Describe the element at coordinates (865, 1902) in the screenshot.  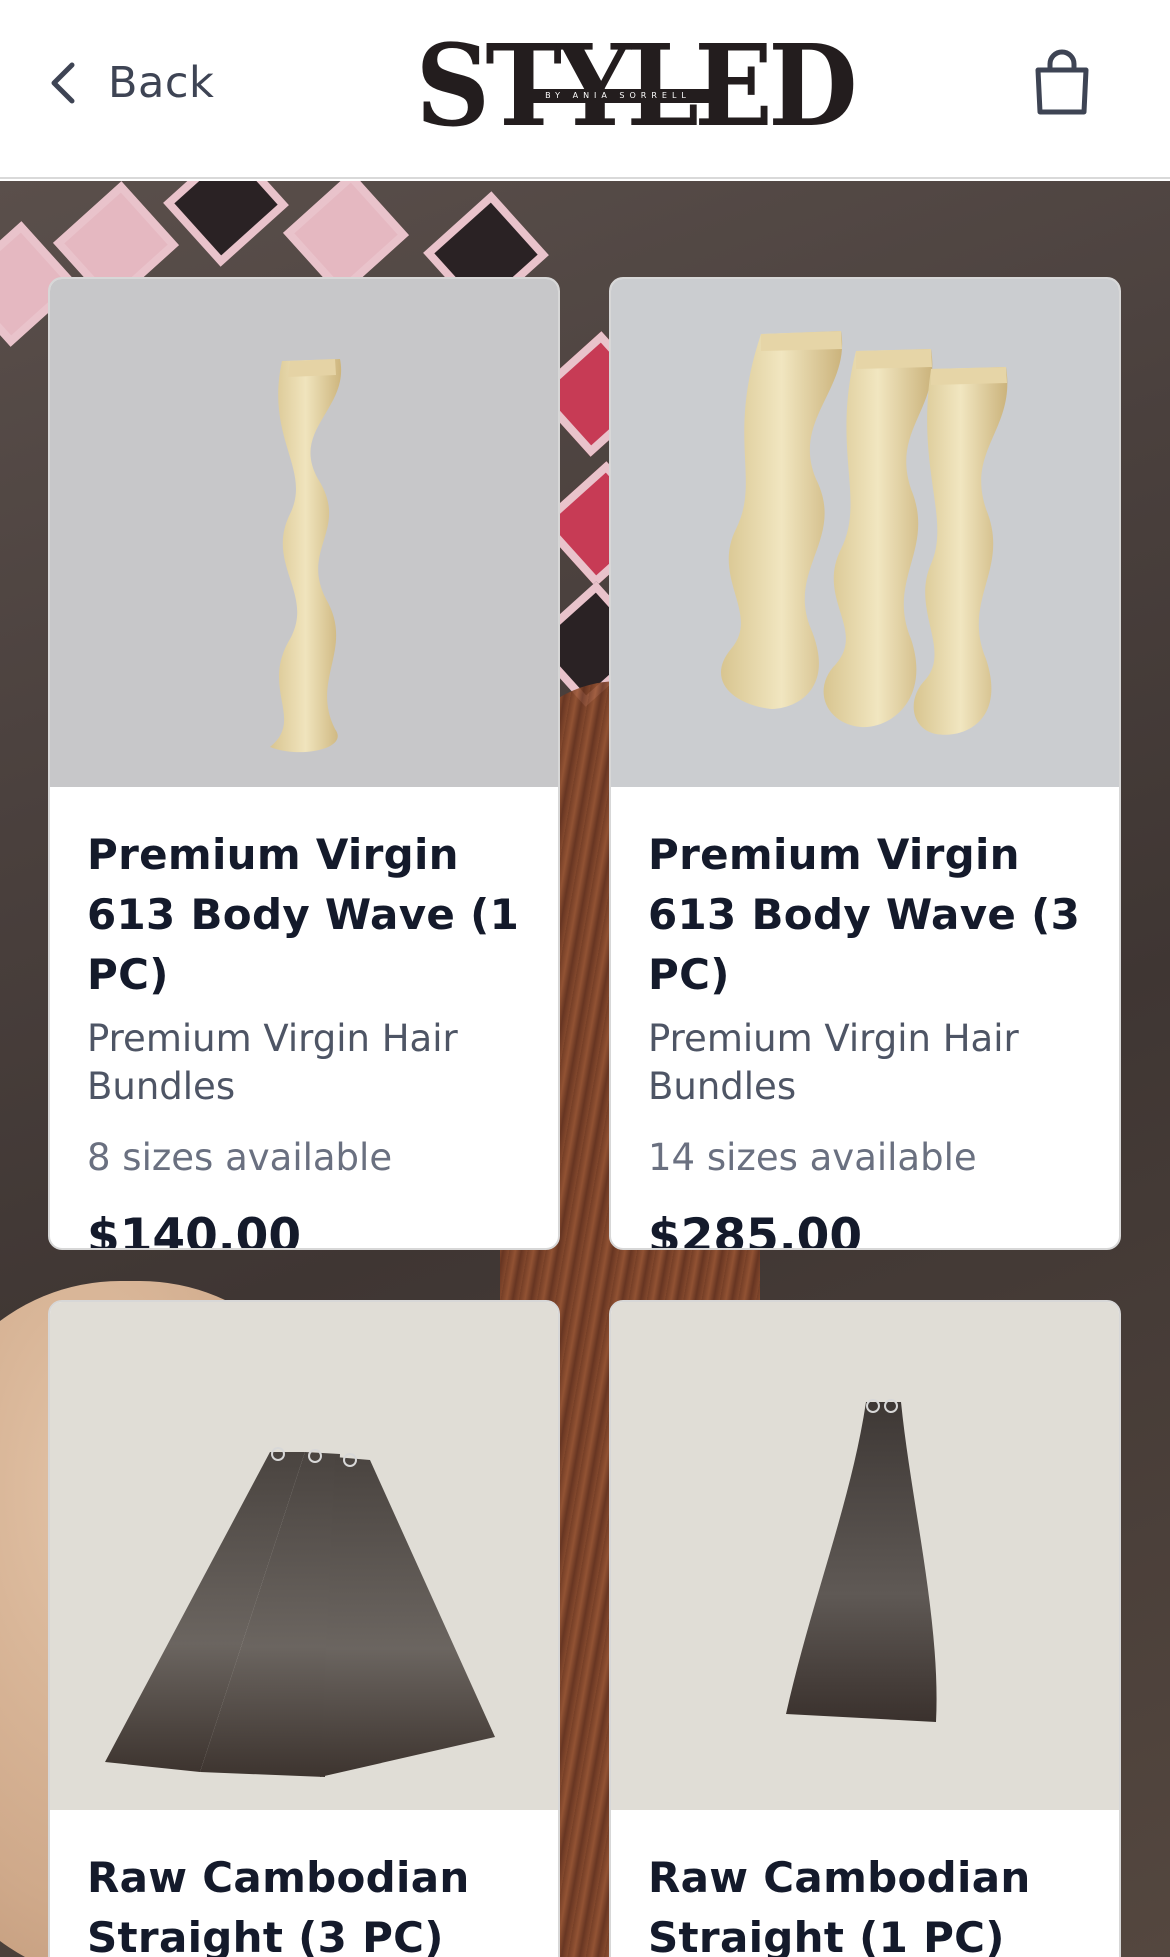
I see `product-title: Raw Cambodian Straight (1 PC)` at that location.